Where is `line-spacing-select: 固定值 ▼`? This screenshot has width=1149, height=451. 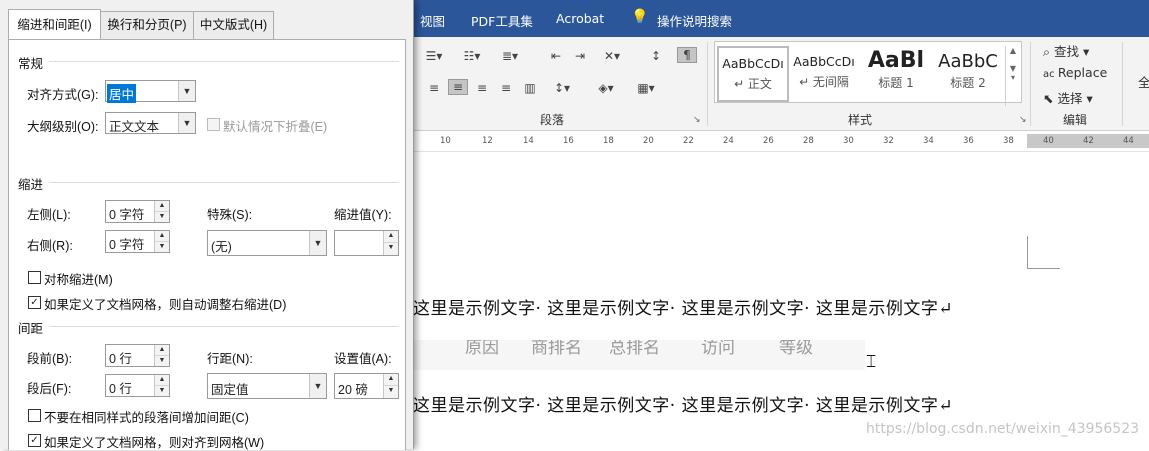
line-spacing-select: 固定值 ▼ is located at coordinates (267, 386).